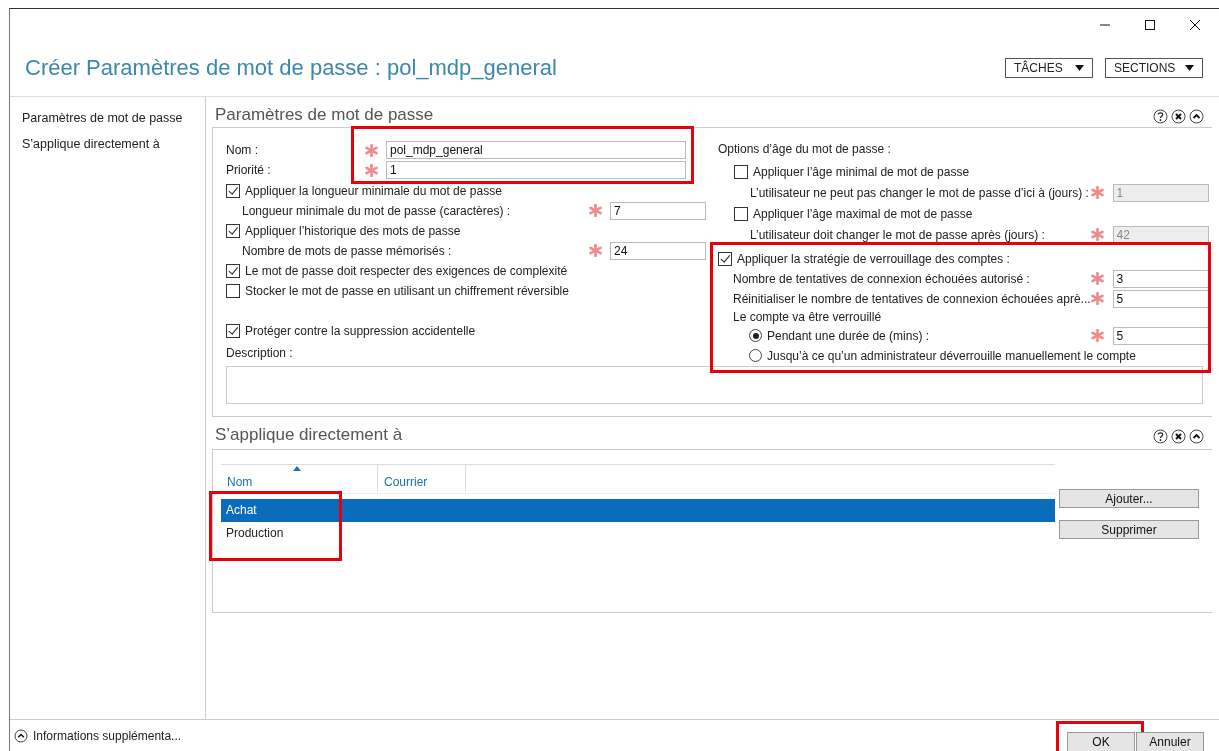  I want to click on maximize-icon, so click(1150, 24).